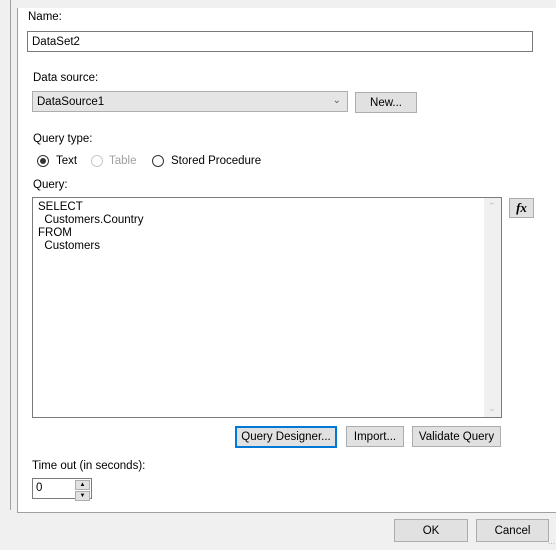 This screenshot has height=550, width=556. Describe the element at coordinates (216, 161) in the screenshot. I see `radio-stored-procedure-label: Stored Procedure` at that location.